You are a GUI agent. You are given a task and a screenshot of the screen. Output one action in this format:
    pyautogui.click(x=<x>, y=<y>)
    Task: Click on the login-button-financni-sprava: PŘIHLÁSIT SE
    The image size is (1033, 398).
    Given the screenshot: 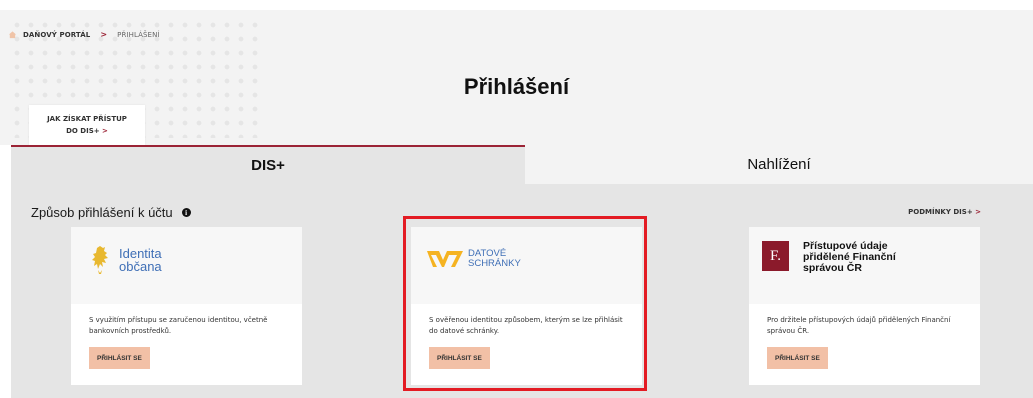 What is the action you would take?
    pyautogui.click(x=797, y=358)
    